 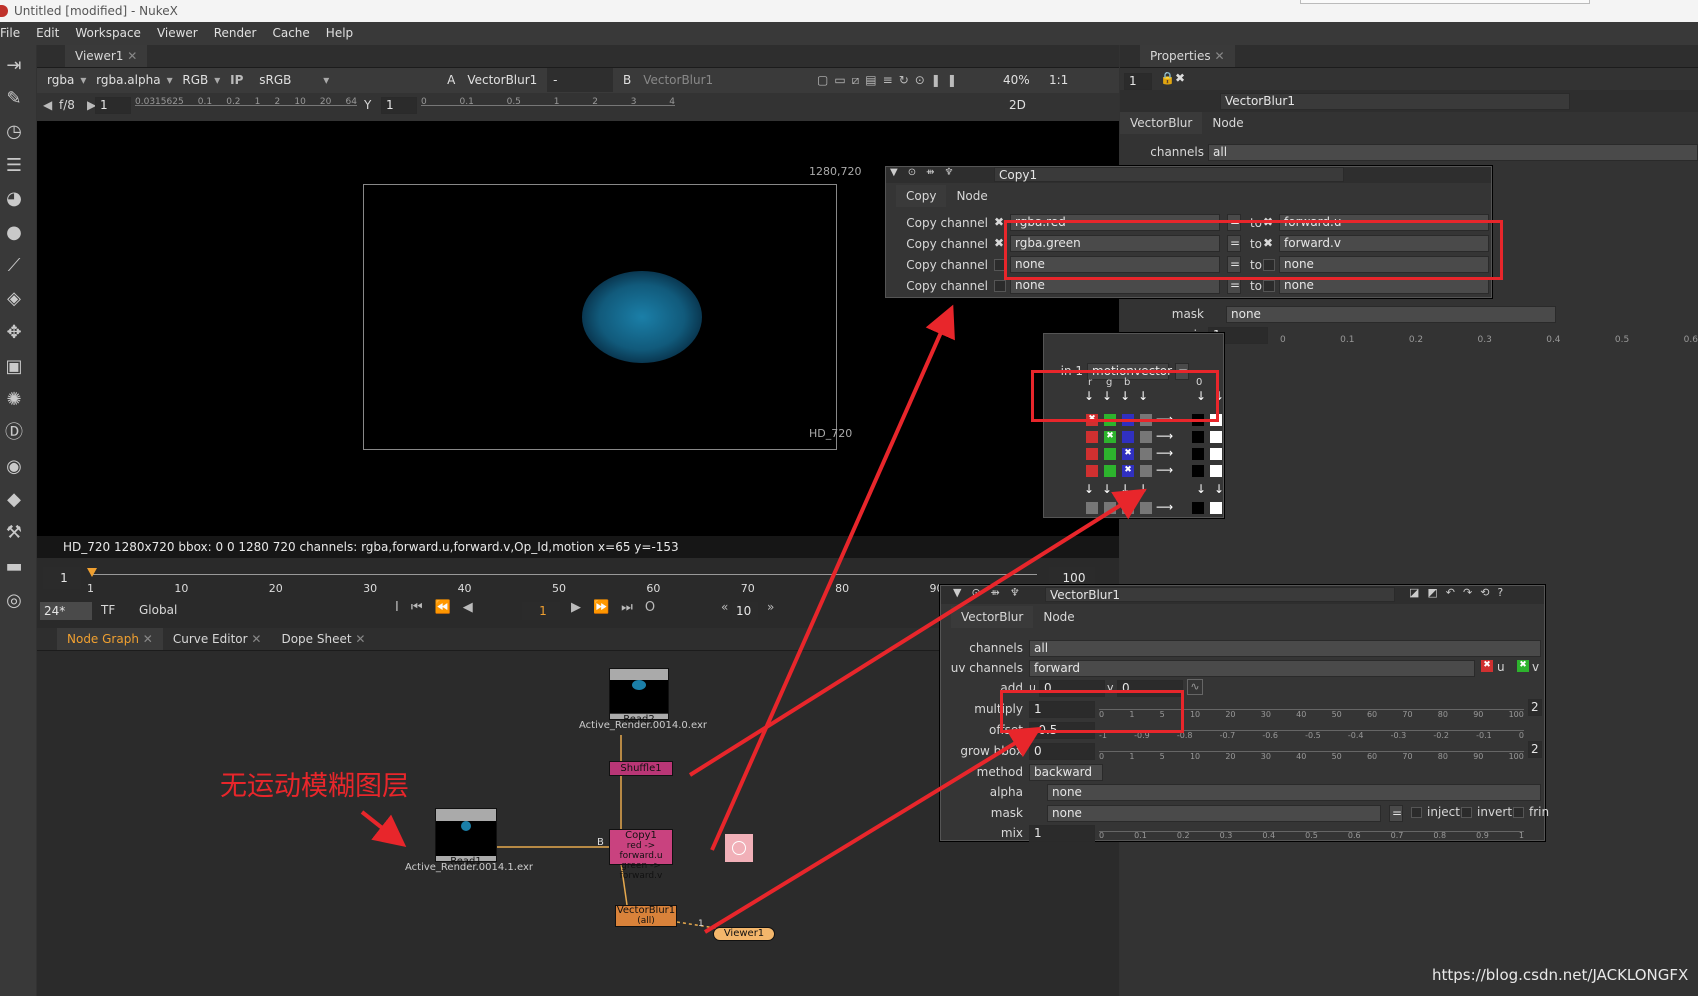 I want to click on mix-field: 1, so click(x=1062, y=833).